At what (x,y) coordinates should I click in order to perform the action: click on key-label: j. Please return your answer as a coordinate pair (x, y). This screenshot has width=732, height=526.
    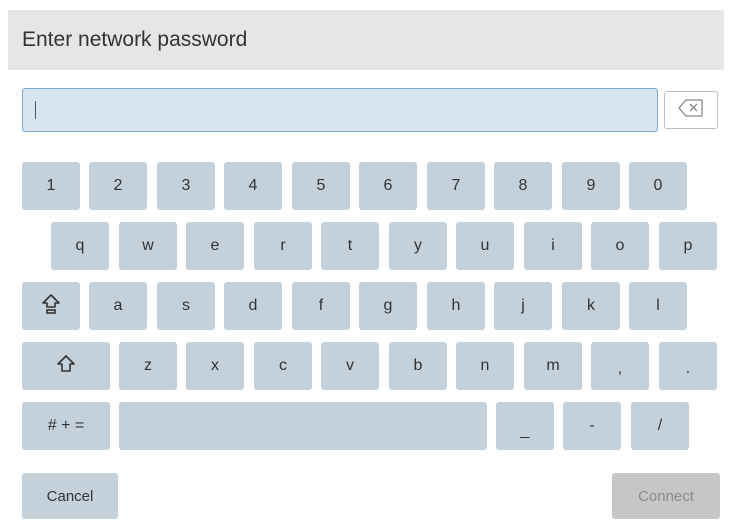
    Looking at the image, I should click on (523, 305).